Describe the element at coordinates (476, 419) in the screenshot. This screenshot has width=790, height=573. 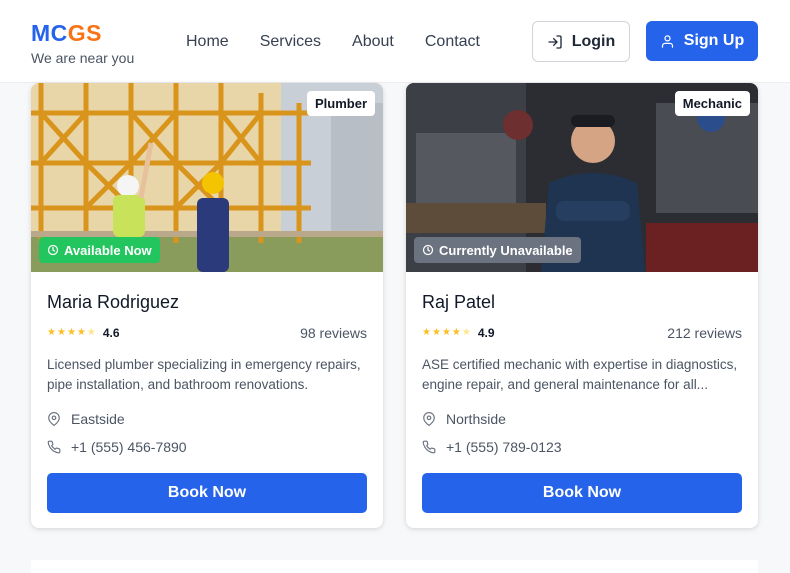
I see `location-text: Northside` at that location.